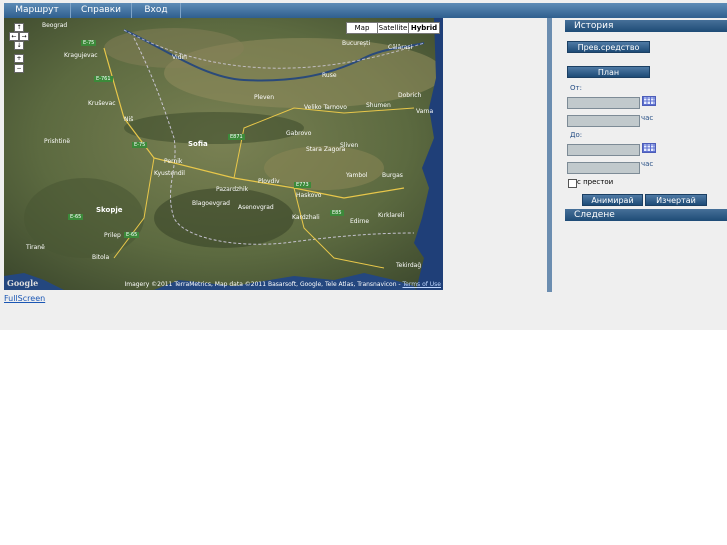 This screenshot has height=545, width=727. Describe the element at coordinates (179, 57) in the screenshot. I see `city-label: Vidin` at that location.